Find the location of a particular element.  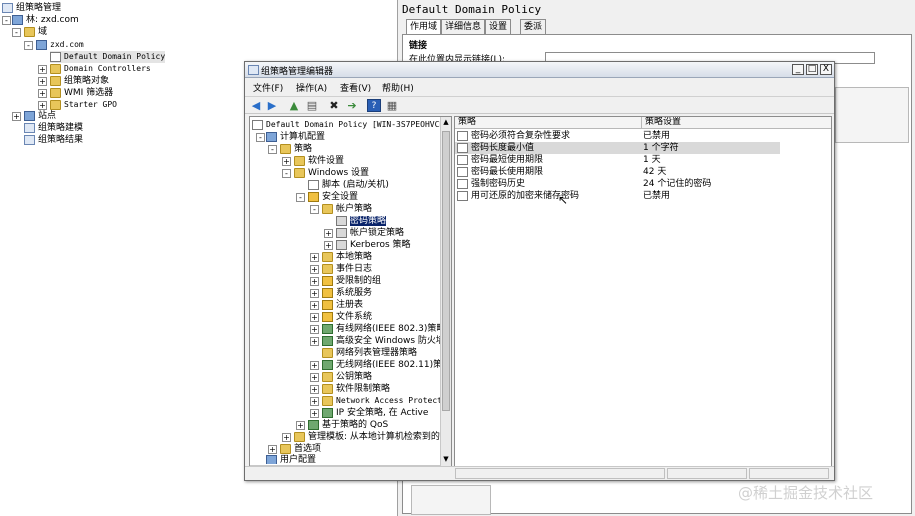

expander-computer-config: - is located at coordinates (260, 137).